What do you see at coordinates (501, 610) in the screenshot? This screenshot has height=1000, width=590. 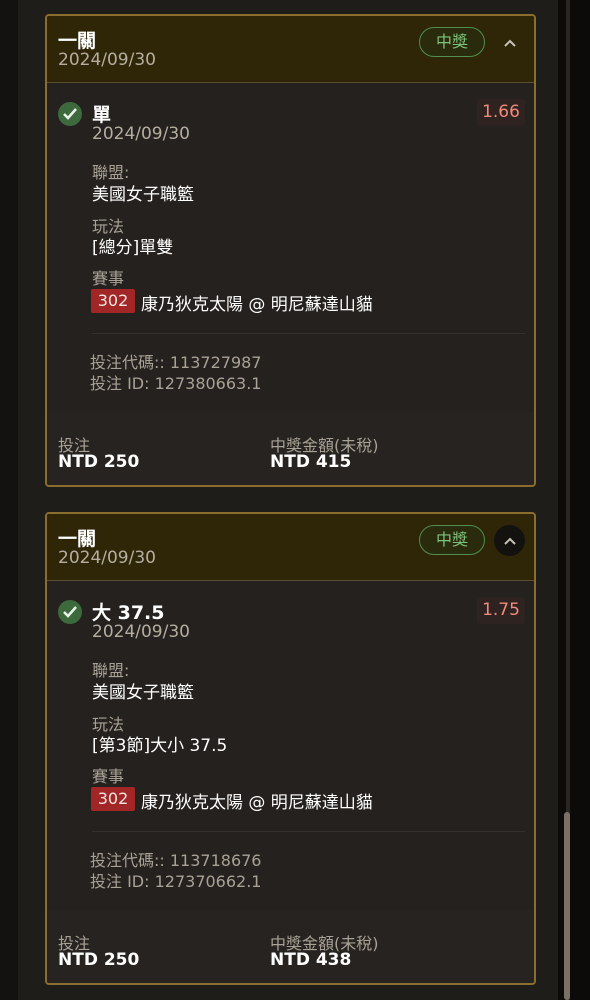 I see `odds-value: 1.75` at bounding box center [501, 610].